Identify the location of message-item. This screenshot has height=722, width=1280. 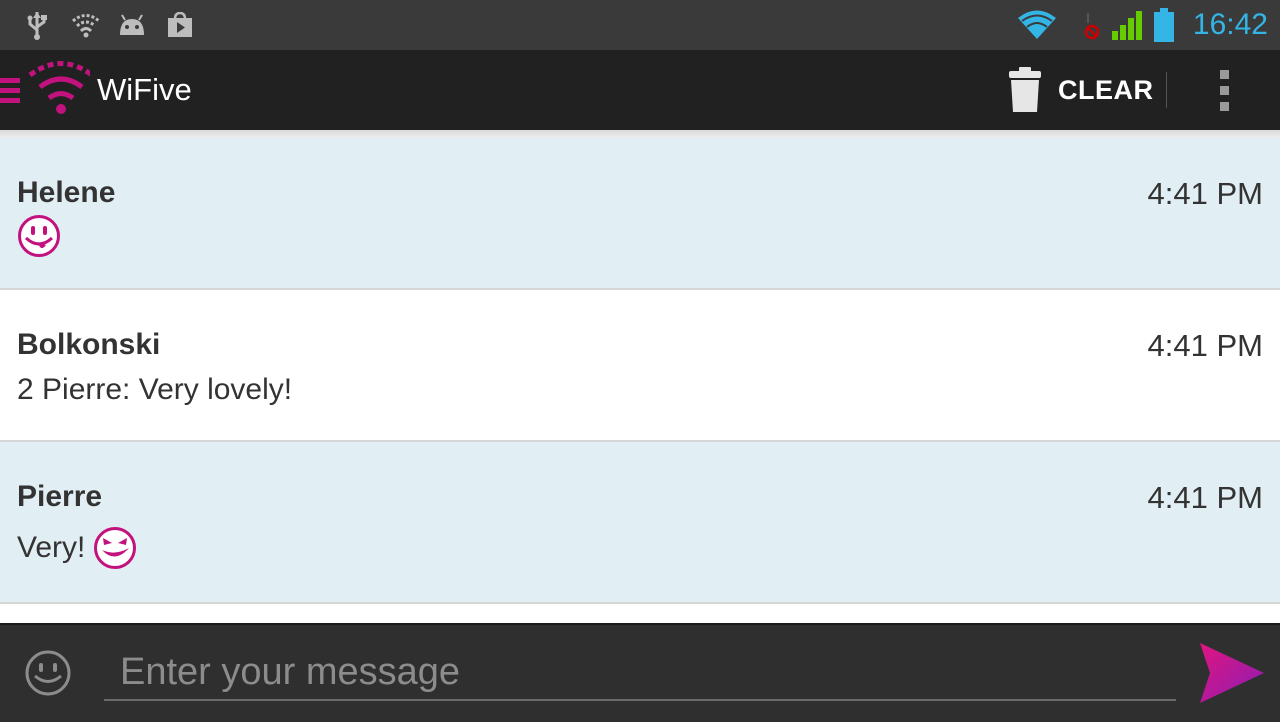
(640, 613).